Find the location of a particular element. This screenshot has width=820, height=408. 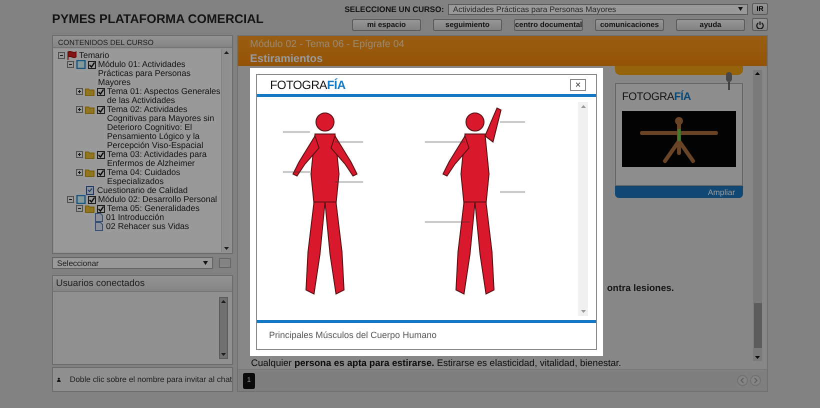

tree-item: 02 Rehacer sus Vidas is located at coordinates (163, 226).